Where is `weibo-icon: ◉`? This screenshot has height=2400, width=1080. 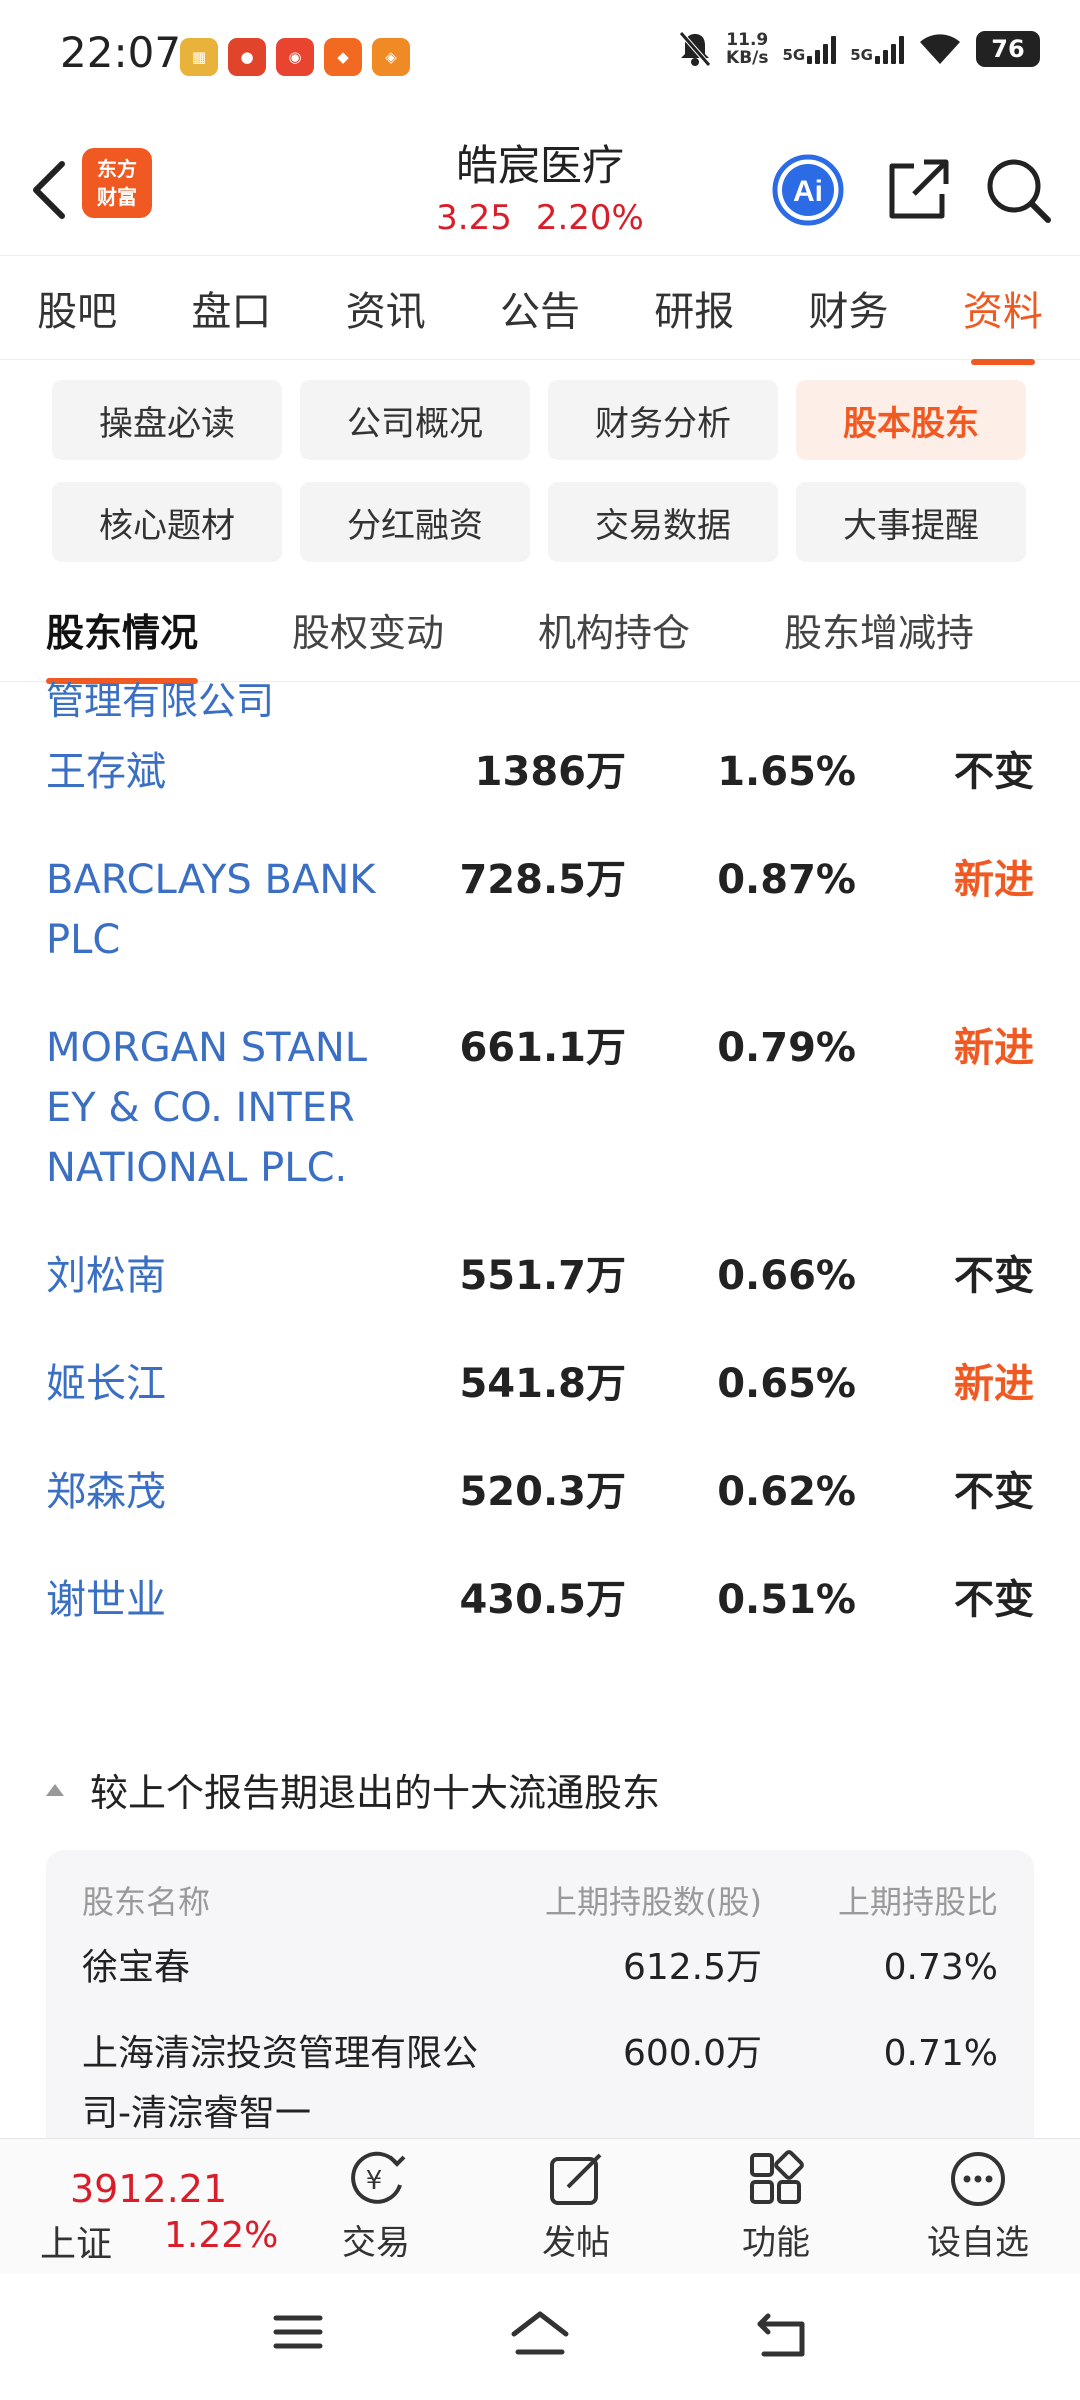
weibo-icon: ◉ is located at coordinates (295, 57).